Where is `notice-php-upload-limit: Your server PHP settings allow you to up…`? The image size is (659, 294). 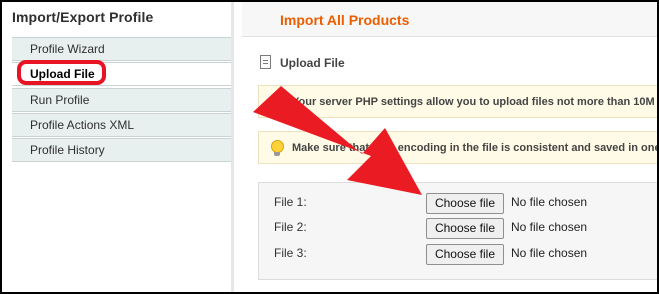 notice-php-upload-limit: Your server PHP settings allow you to up… is located at coordinates (458, 101).